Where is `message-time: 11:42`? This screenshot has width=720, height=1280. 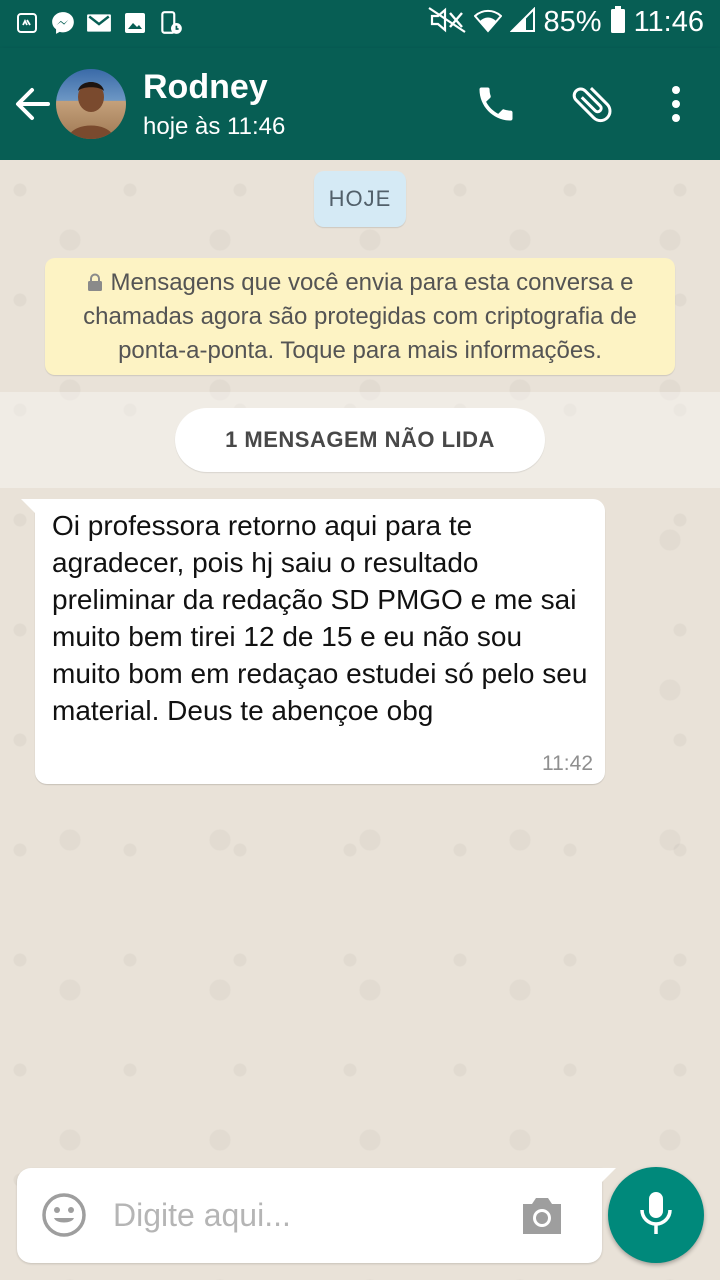 message-time: 11:42 is located at coordinates (567, 763).